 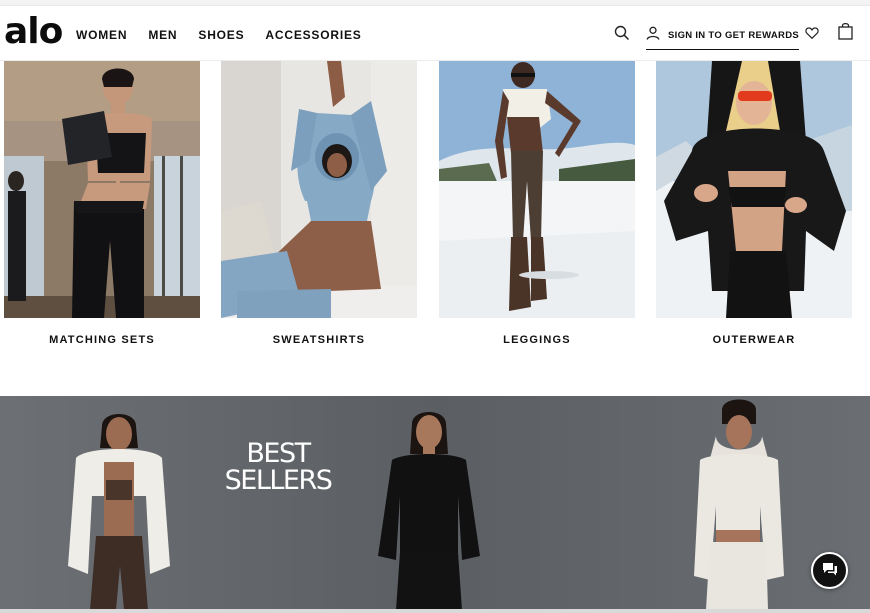 What do you see at coordinates (653, 35) in the screenshot?
I see `user-icon` at bounding box center [653, 35].